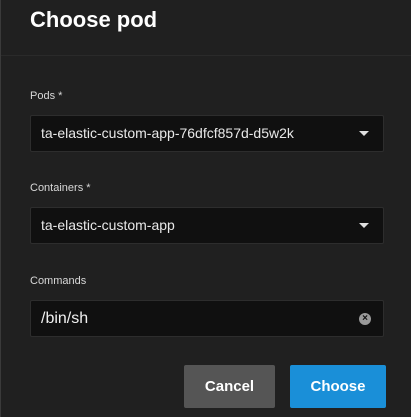  I want to click on pods-select-value: ta-elastic-custom-app-76dfcf857d-d5w2k, so click(167, 133).